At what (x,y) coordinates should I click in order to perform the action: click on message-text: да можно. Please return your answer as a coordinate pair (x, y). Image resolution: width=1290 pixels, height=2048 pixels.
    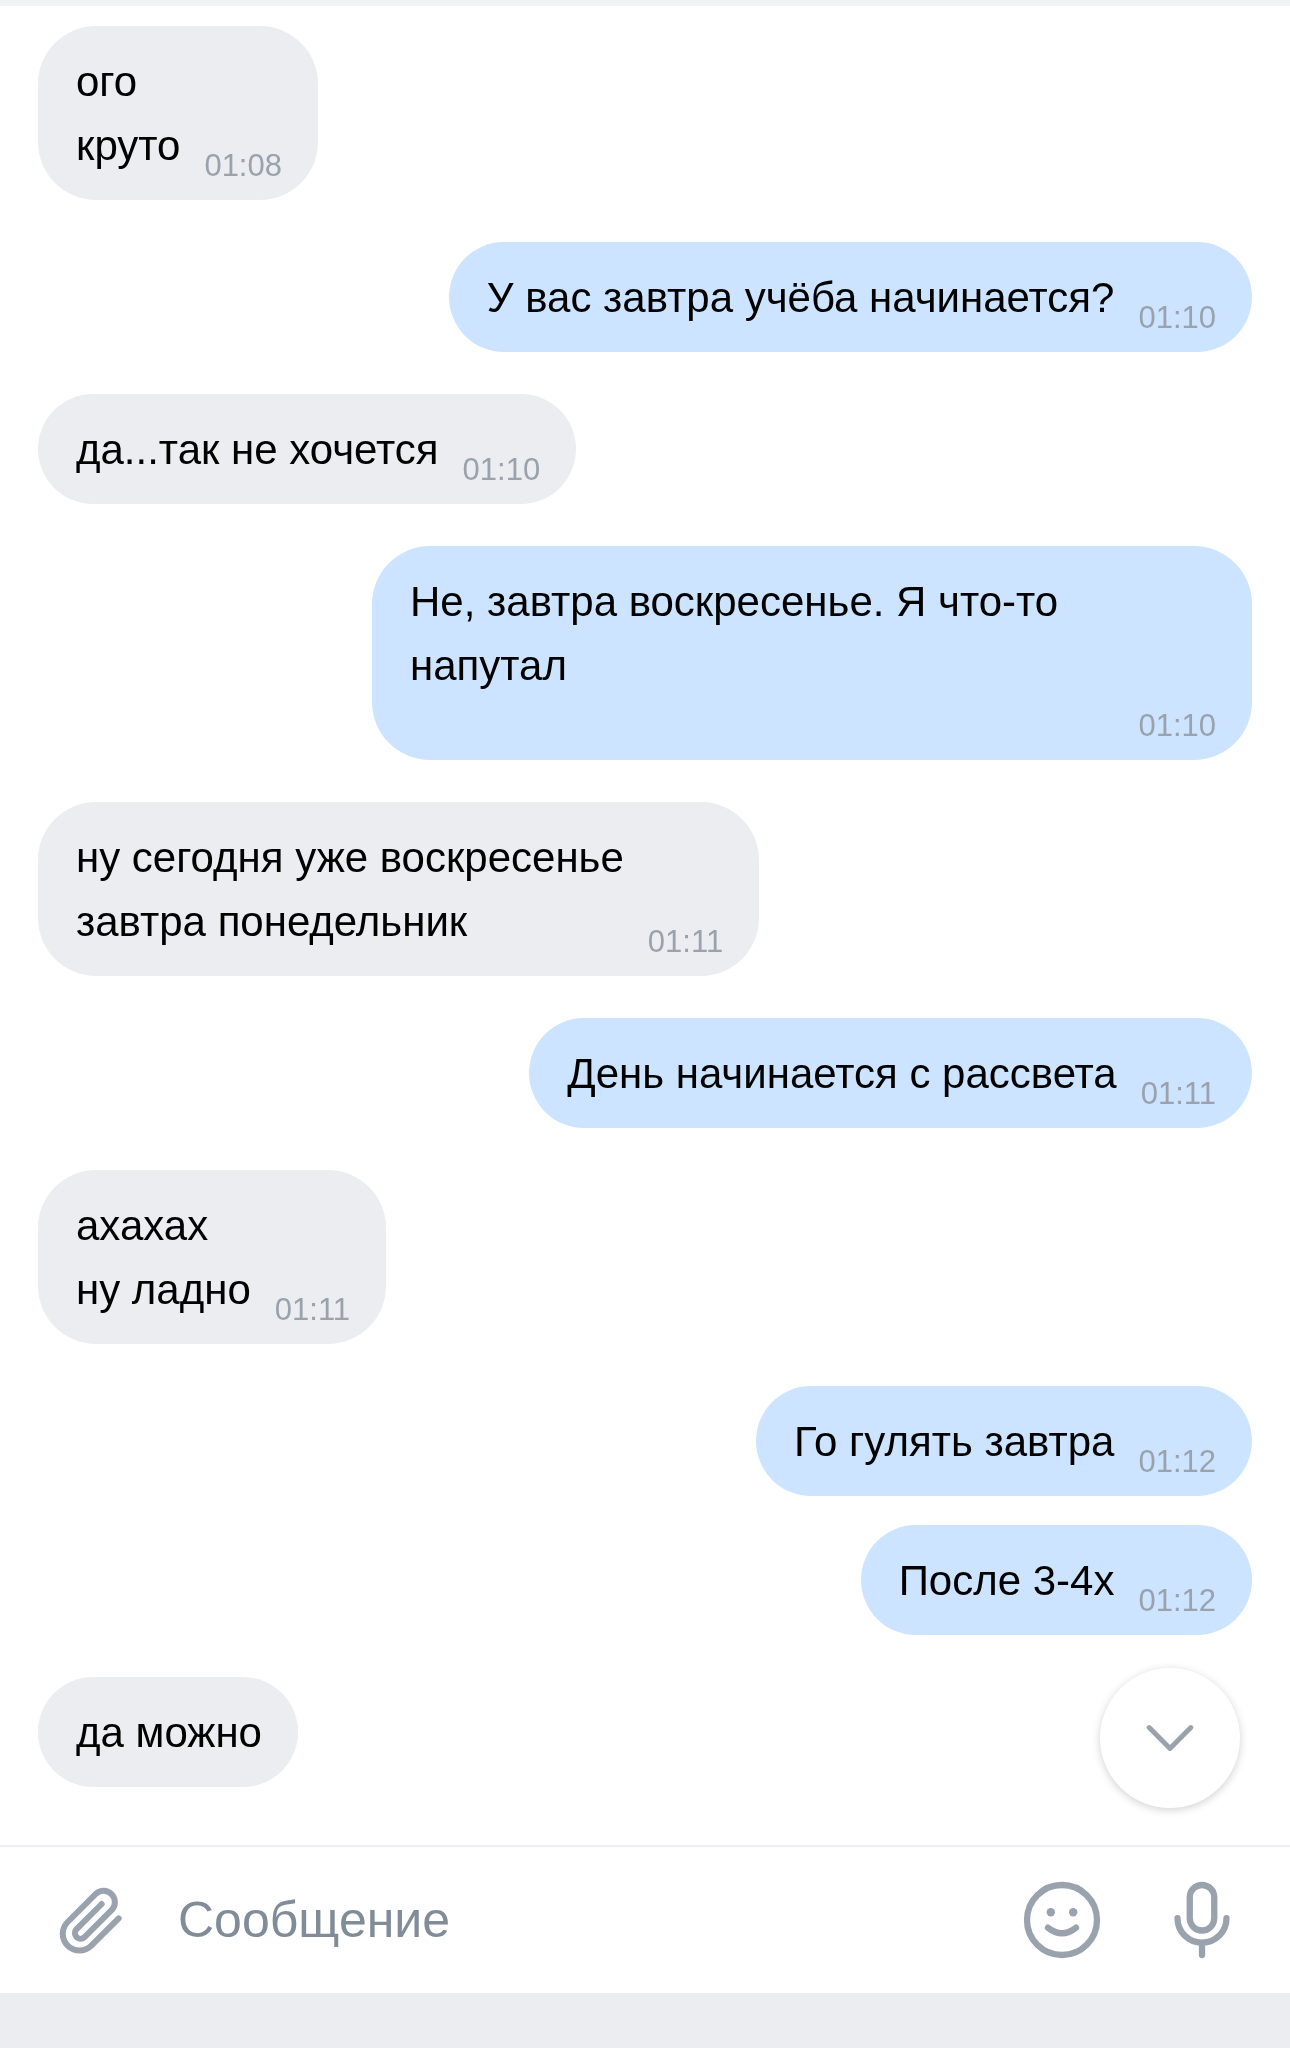
    Looking at the image, I should click on (169, 1733).